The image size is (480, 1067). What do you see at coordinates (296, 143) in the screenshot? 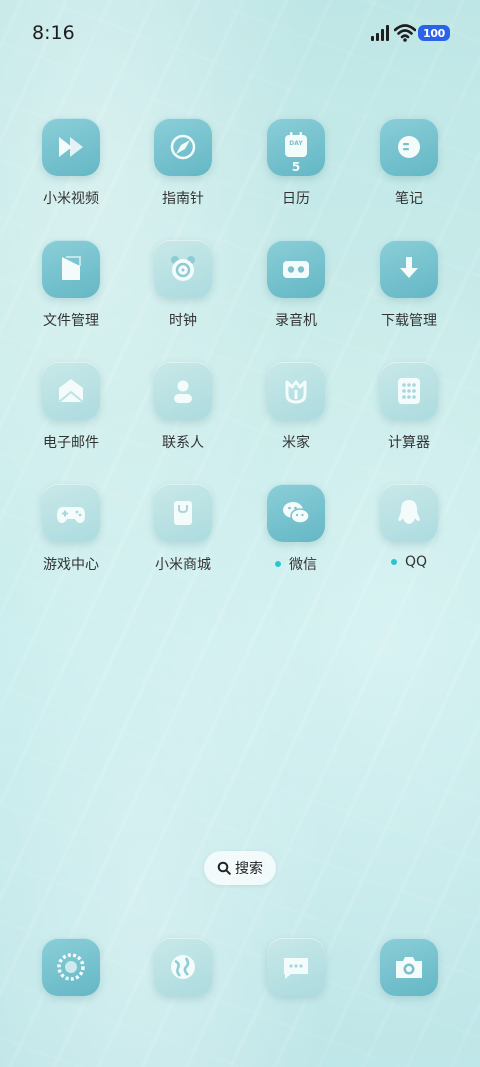
I see `calendar-text: DAY` at bounding box center [296, 143].